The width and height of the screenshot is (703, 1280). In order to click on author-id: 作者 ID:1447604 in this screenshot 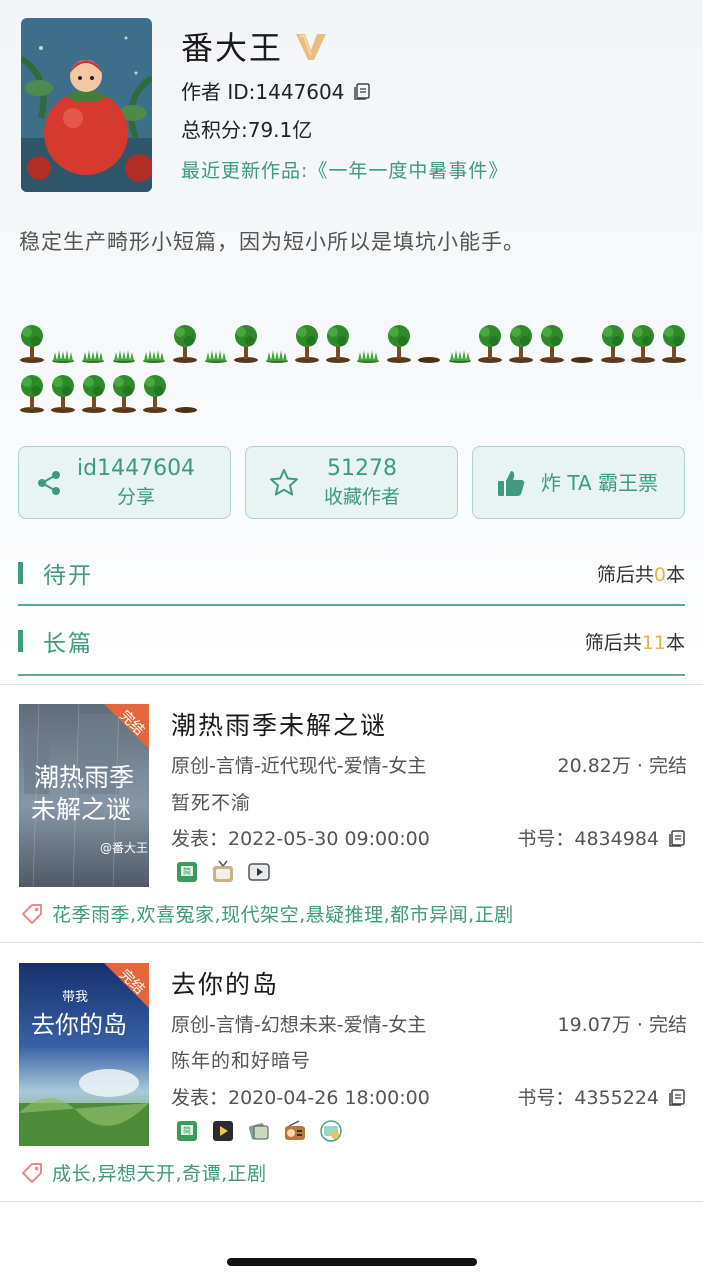, I will do `click(263, 92)`.